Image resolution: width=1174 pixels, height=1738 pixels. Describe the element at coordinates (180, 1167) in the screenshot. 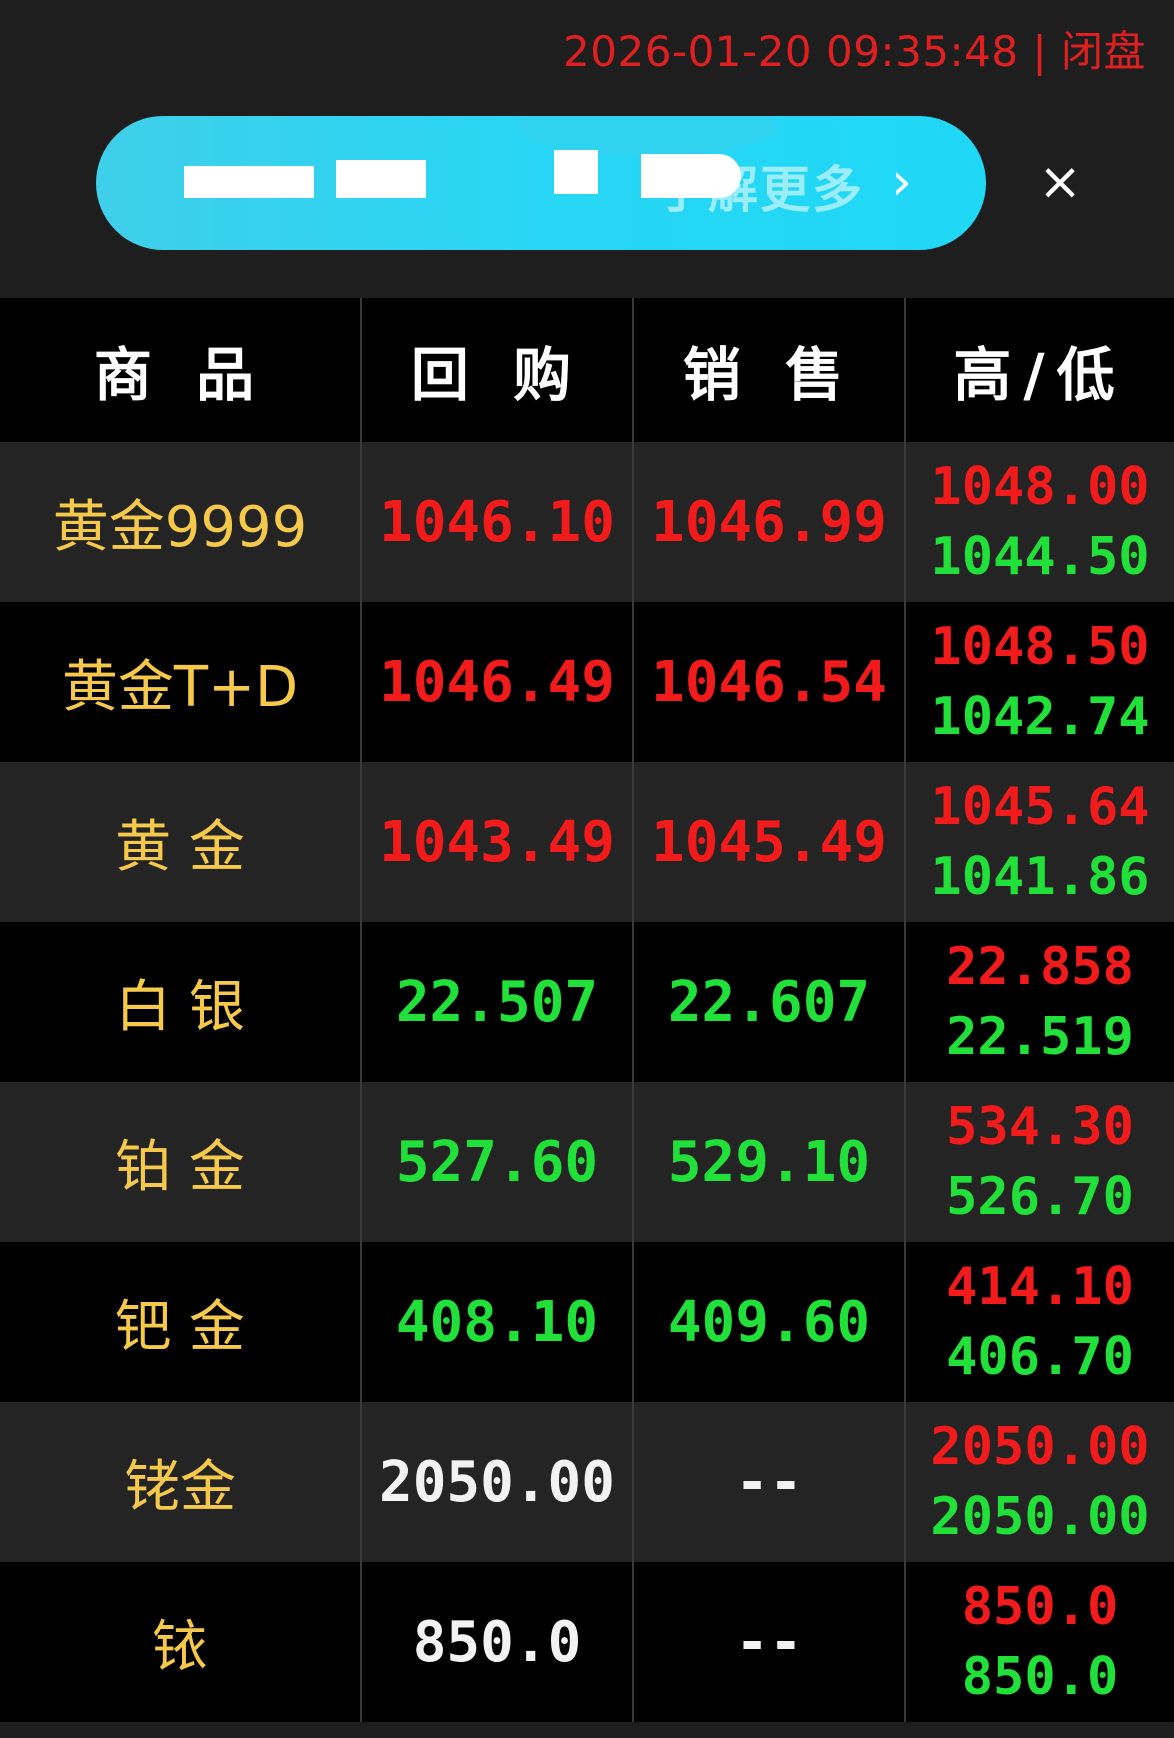

I see `product-name: 铂 金` at that location.